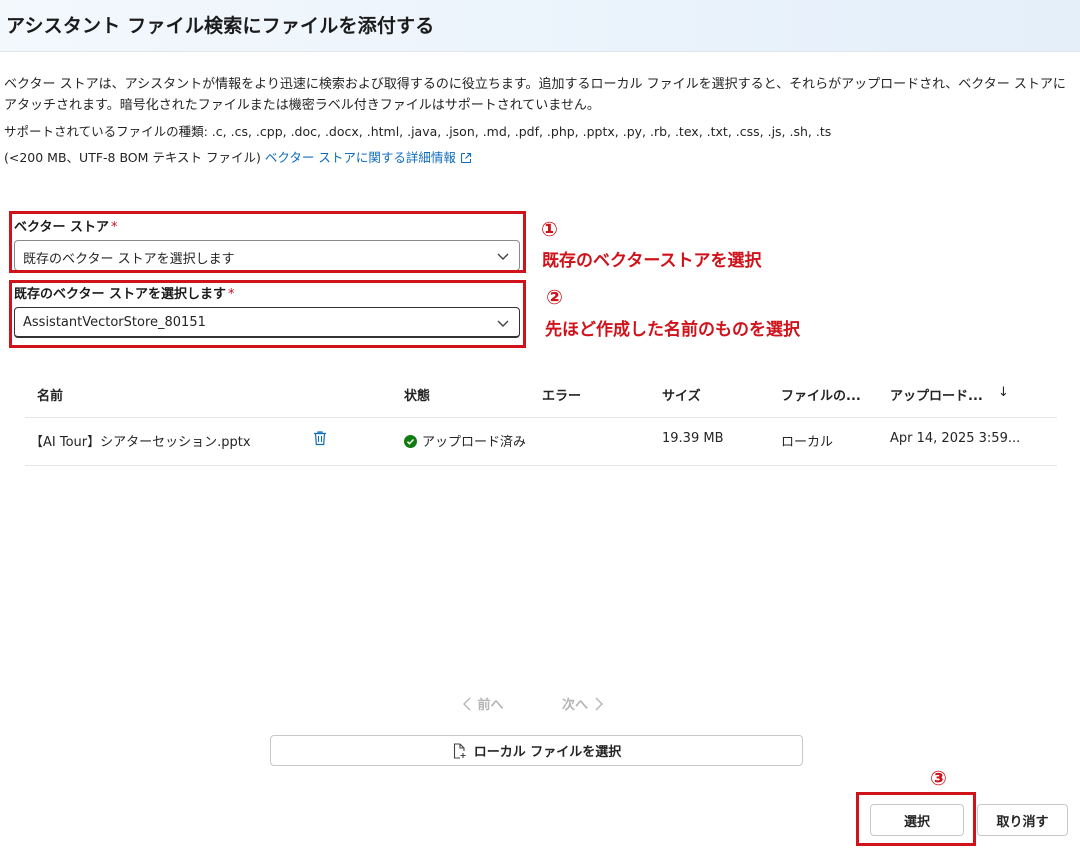 The image size is (1080, 852). I want to click on dialog-header: アシスタント ファイル検索にファイルを添付する, so click(540, 26).